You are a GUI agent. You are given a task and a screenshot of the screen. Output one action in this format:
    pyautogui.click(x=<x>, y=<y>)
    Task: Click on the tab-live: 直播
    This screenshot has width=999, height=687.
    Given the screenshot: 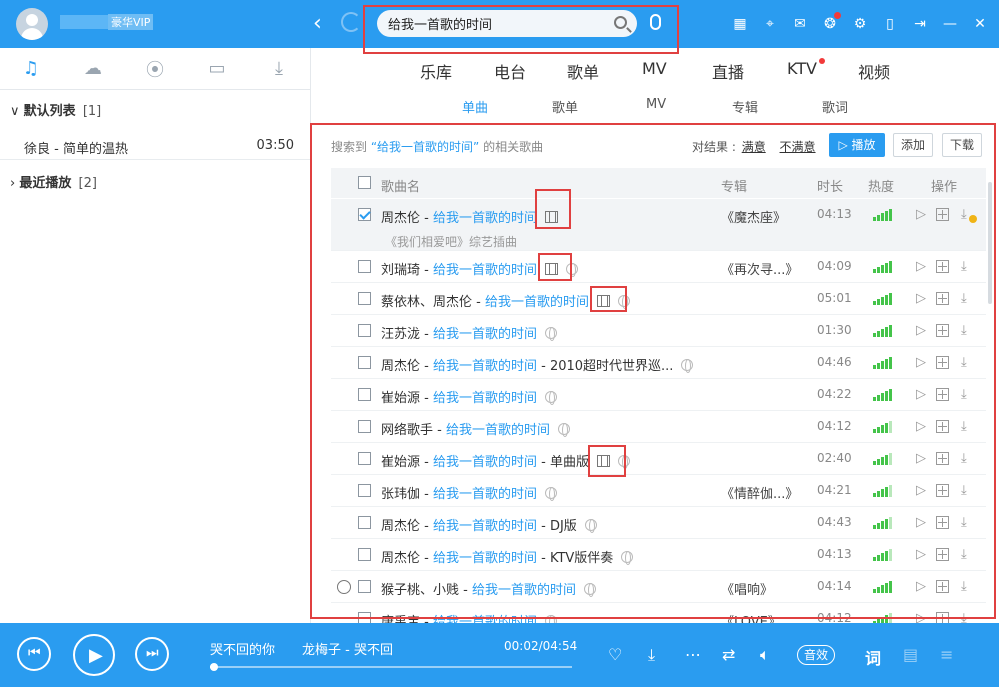 What is the action you would take?
    pyautogui.click(x=728, y=71)
    